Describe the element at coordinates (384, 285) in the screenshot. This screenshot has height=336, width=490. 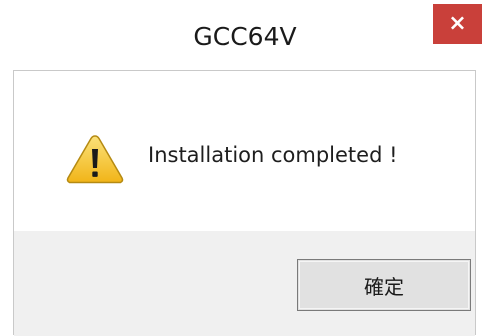
I see `ok-button: 確定` at that location.